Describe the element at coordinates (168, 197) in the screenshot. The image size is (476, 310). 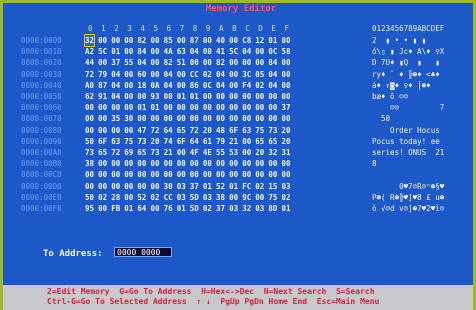
I see `hex-byte-cell: CC` at that location.